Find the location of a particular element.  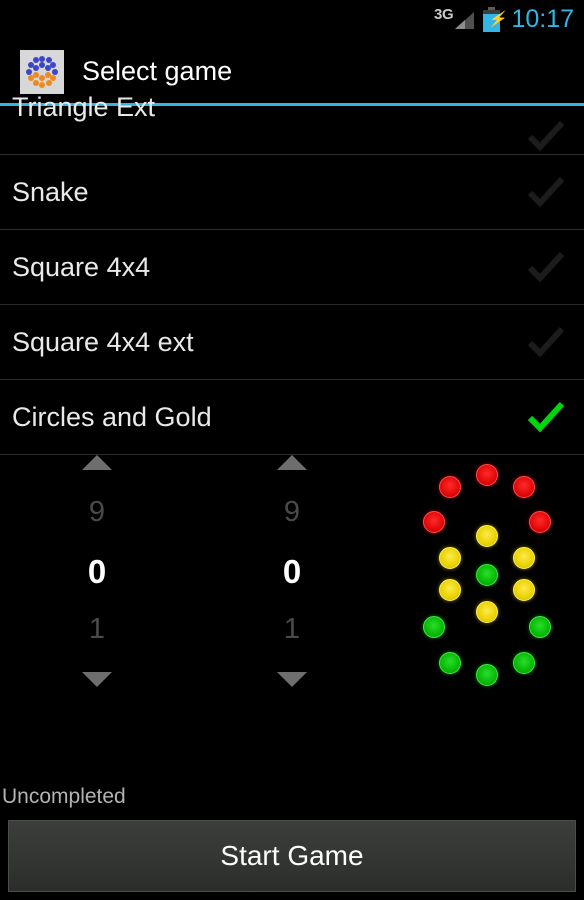

game-list-item: Circles and Gold is located at coordinates (292, 417).